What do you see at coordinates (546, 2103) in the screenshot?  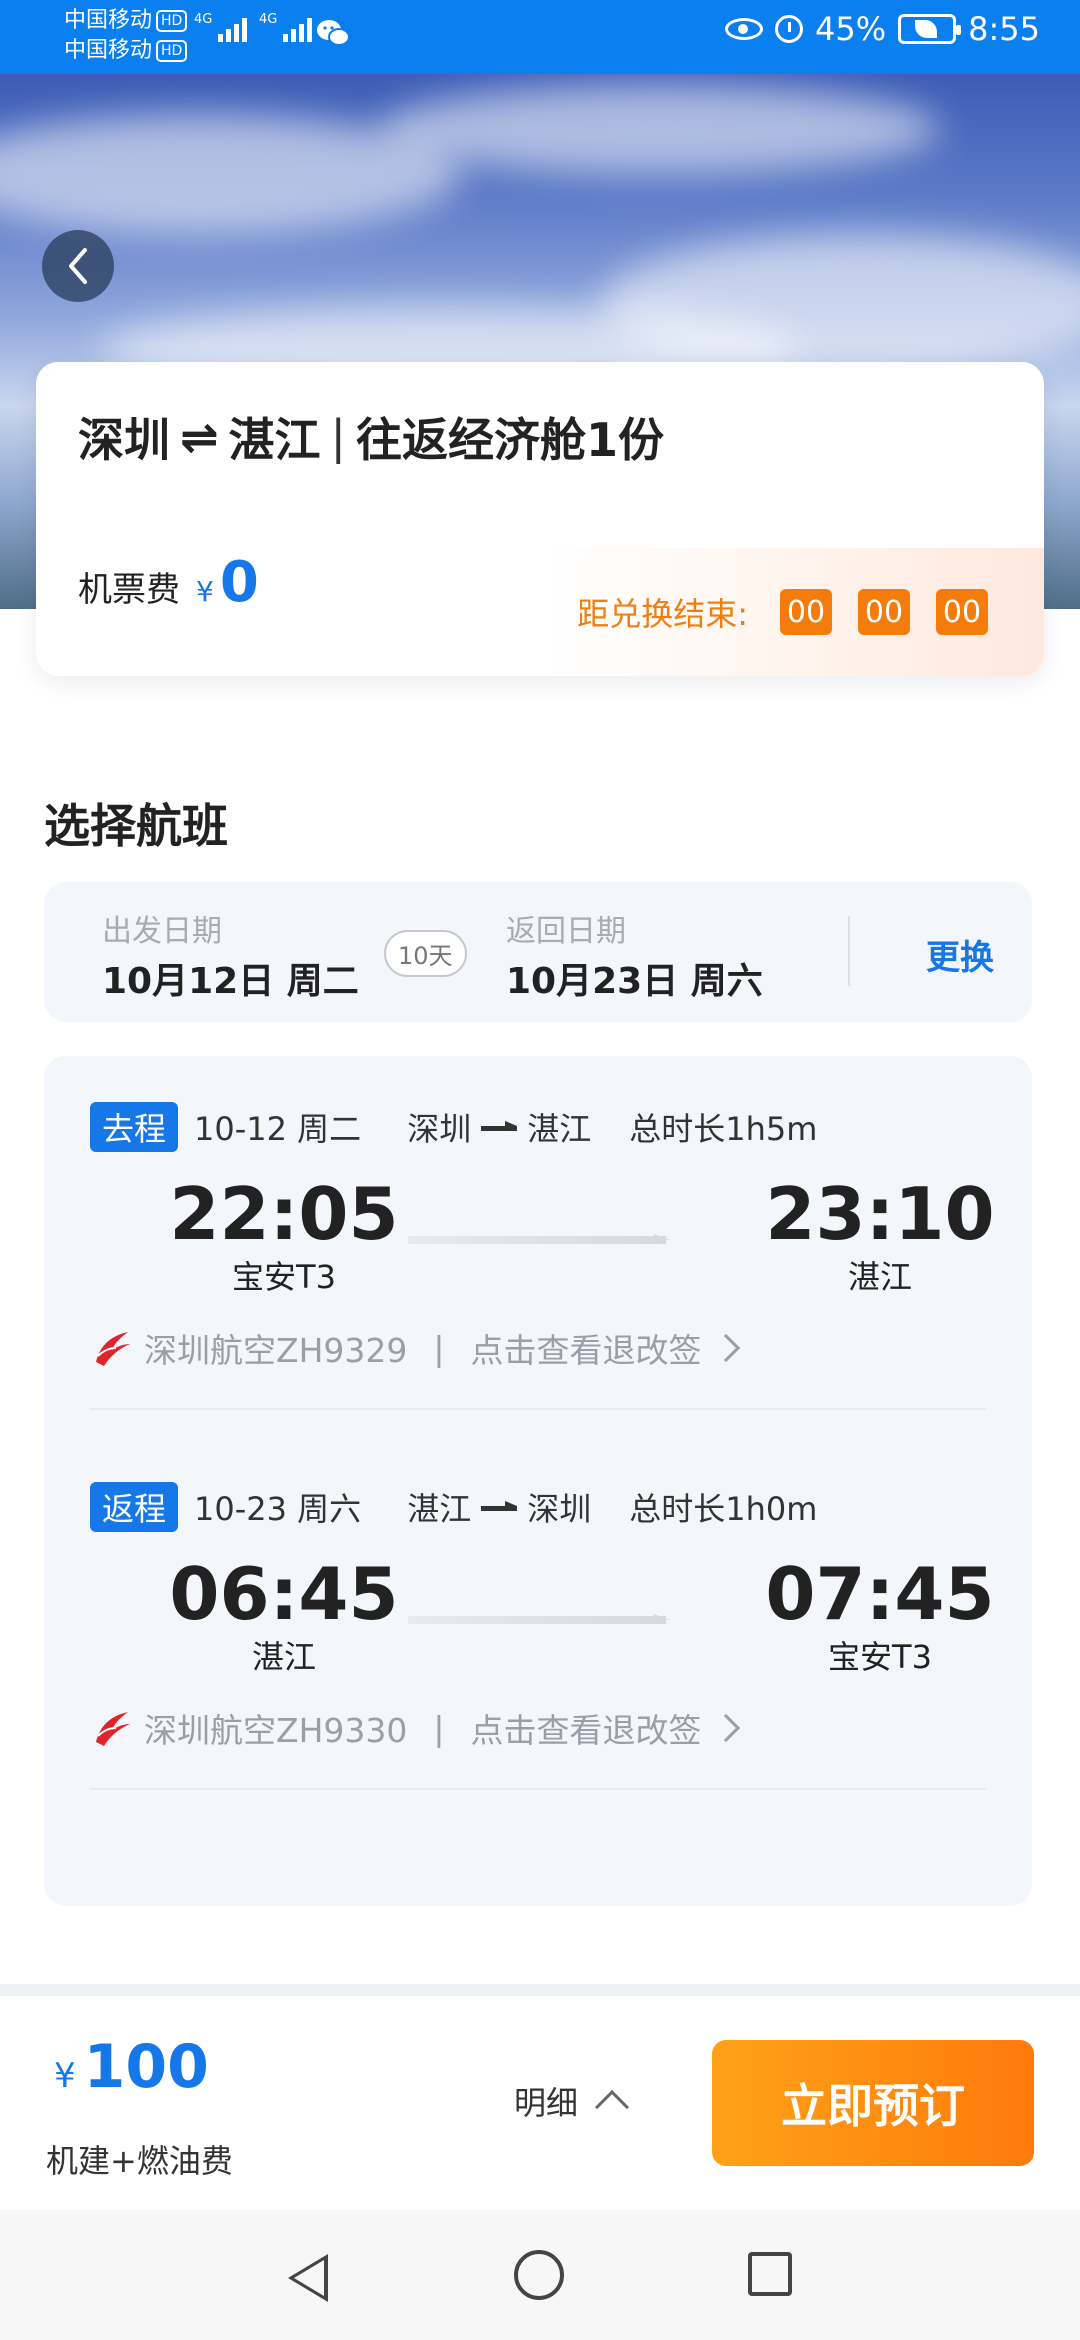 I see `detail-label: 明细` at bounding box center [546, 2103].